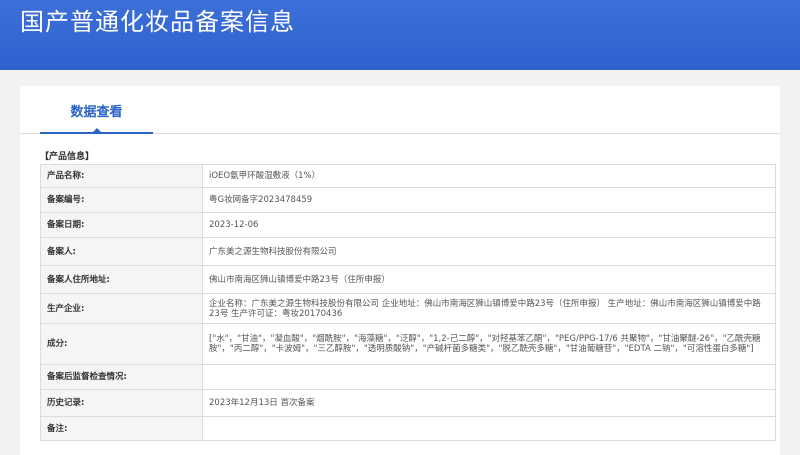 The width and height of the screenshot is (800, 455). I want to click on section-title: 【产品信息】, so click(67, 157).